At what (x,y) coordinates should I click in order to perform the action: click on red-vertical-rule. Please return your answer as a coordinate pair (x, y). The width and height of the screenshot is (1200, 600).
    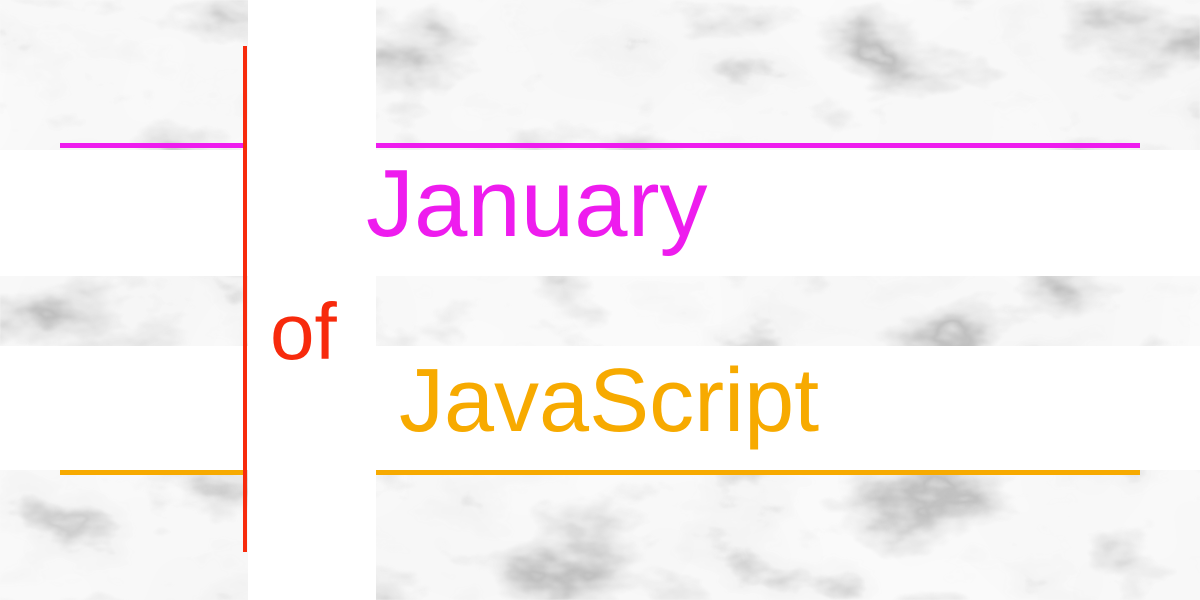
    Looking at the image, I should click on (245, 299).